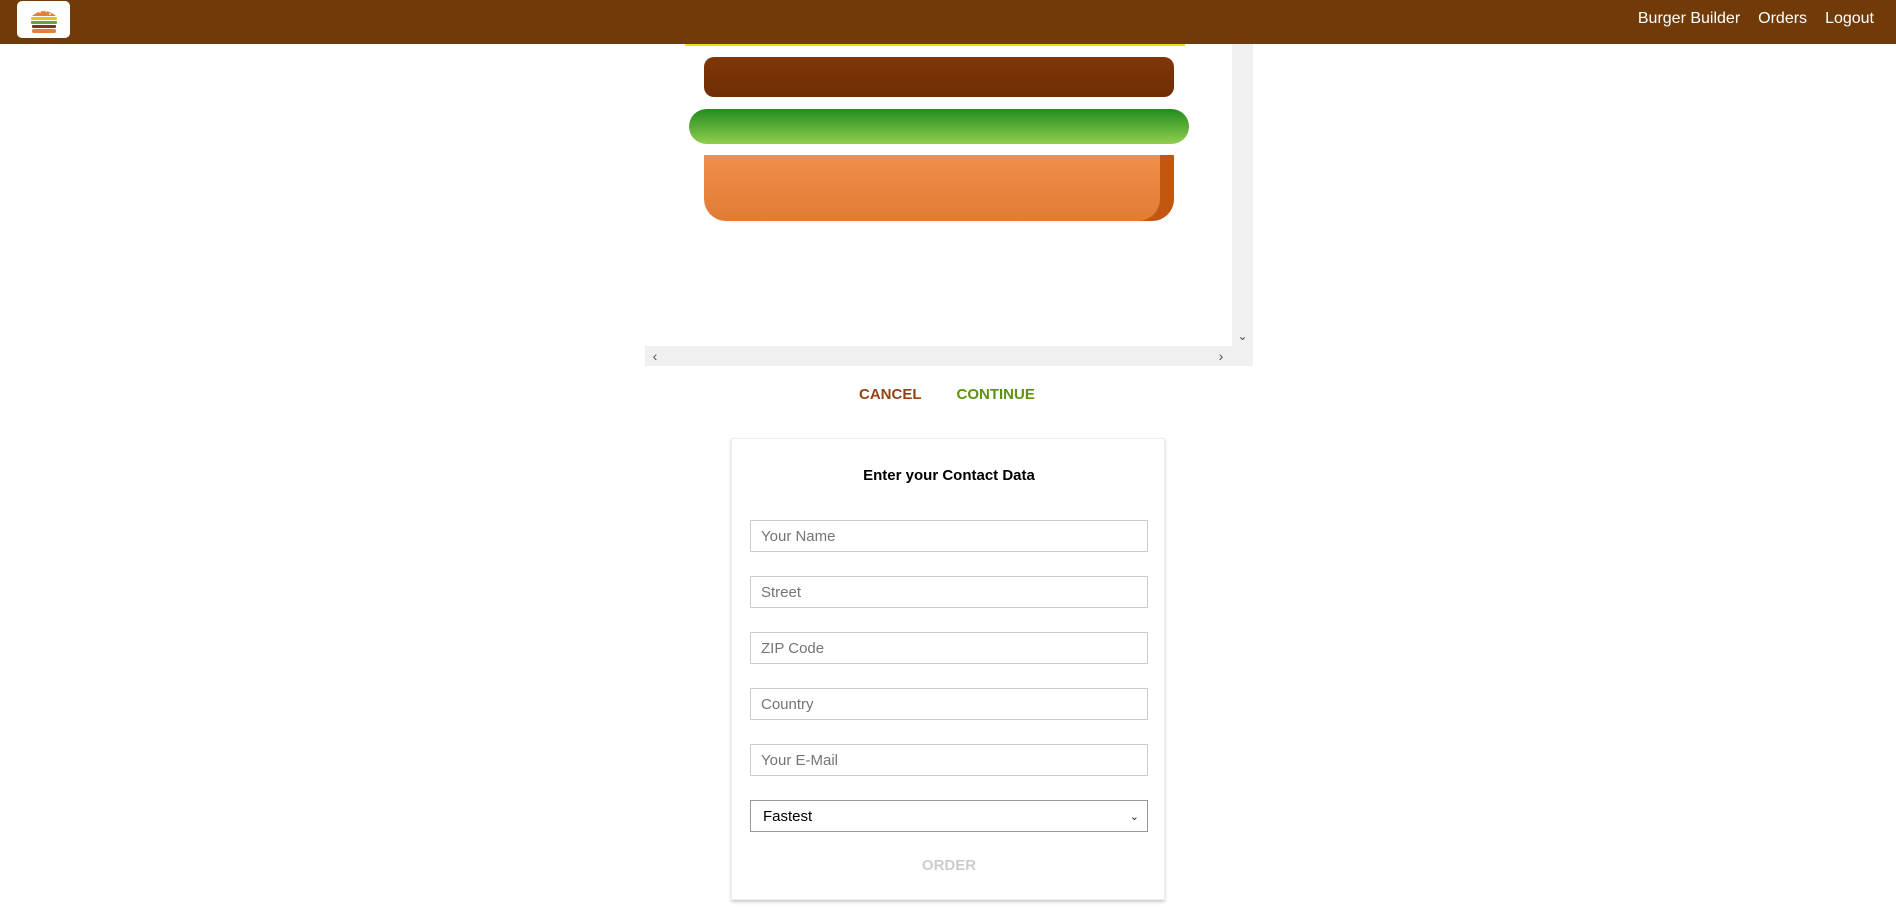 This screenshot has width=1896, height=908. Describe the element at coordinates (949, 865) in the screenshot. I see `order-button: ORDER` at that location.